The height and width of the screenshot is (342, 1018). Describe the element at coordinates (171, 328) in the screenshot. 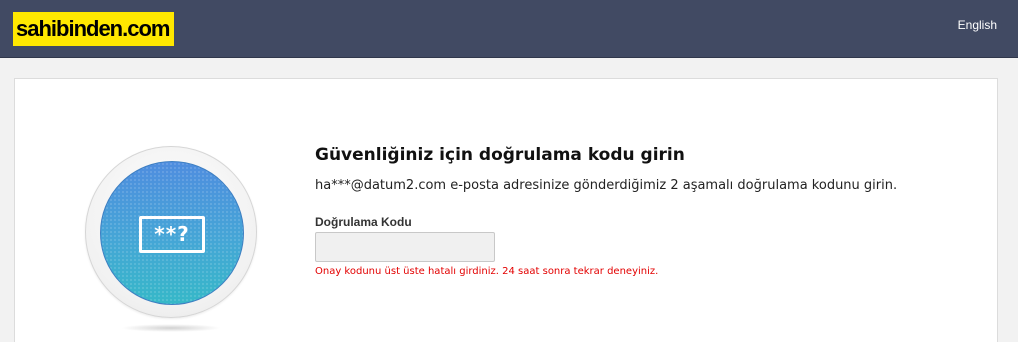

I see `badge-shadow` at that location.